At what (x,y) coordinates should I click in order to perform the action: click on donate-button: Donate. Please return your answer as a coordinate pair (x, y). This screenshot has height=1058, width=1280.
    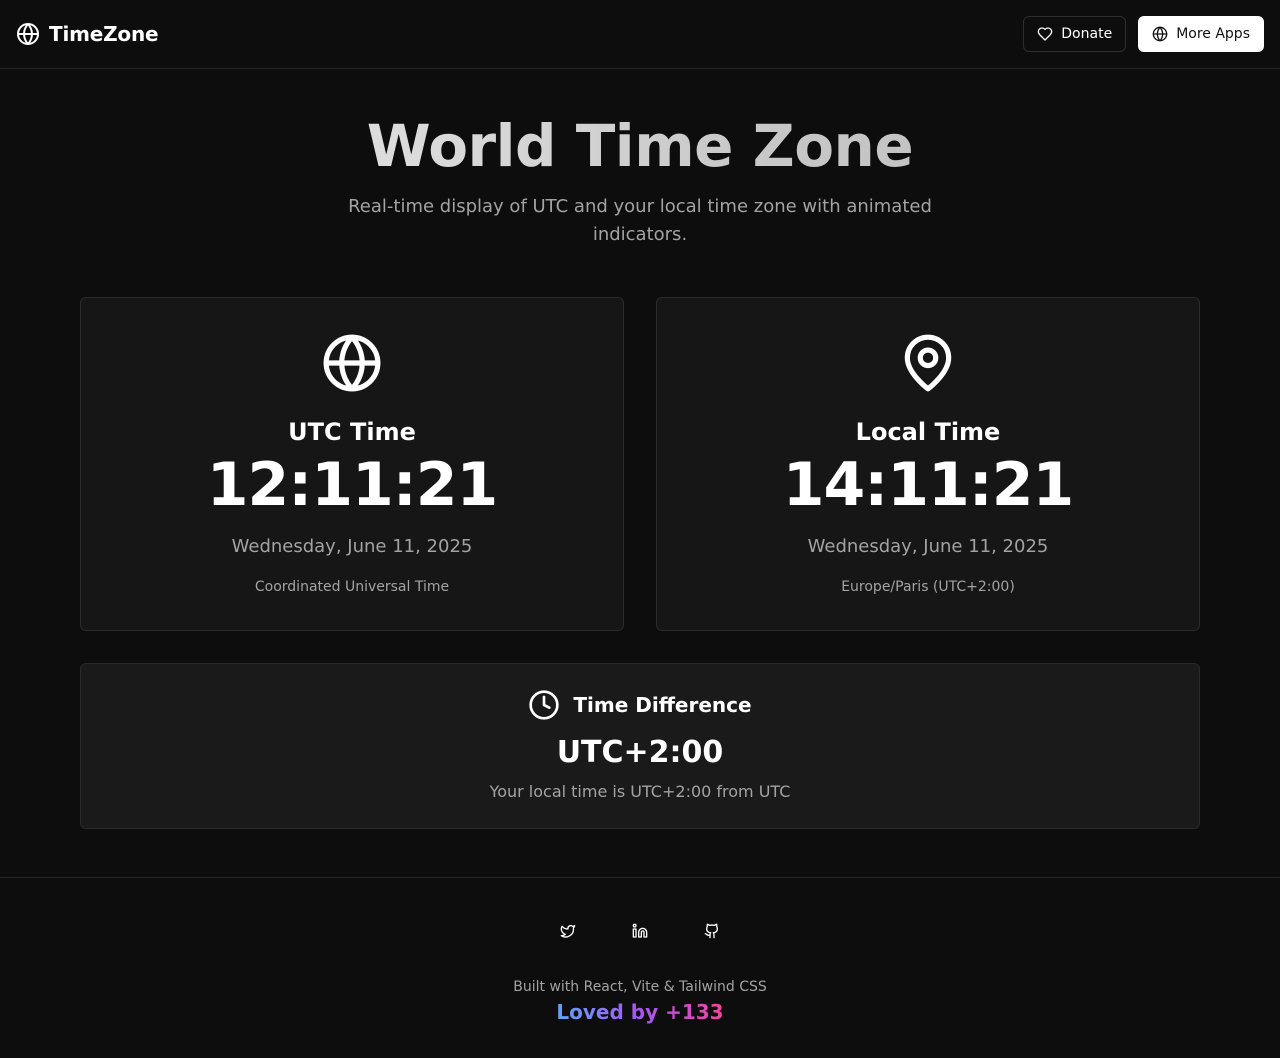
    Looking at the image, I should click on (1075, 34).